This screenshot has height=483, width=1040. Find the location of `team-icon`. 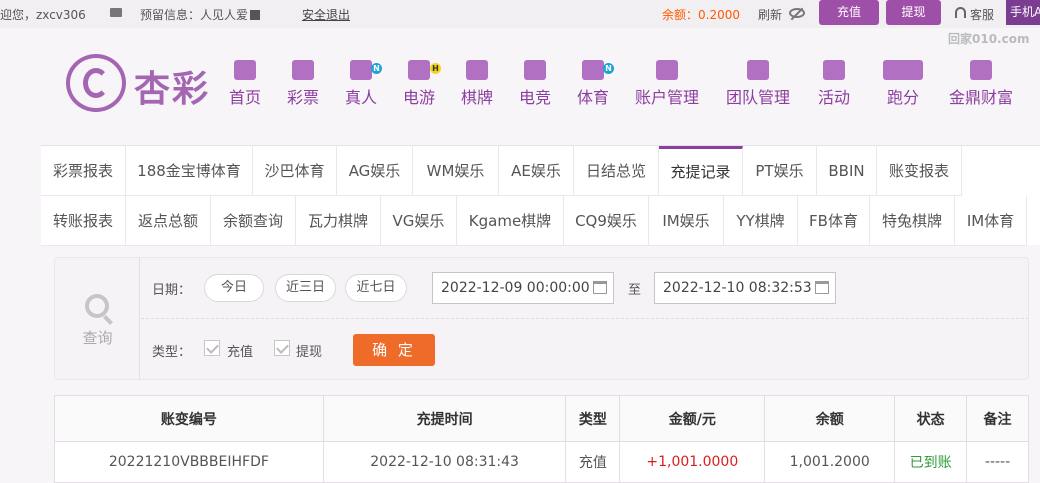

team-icon is located at coordinates (758, 70).